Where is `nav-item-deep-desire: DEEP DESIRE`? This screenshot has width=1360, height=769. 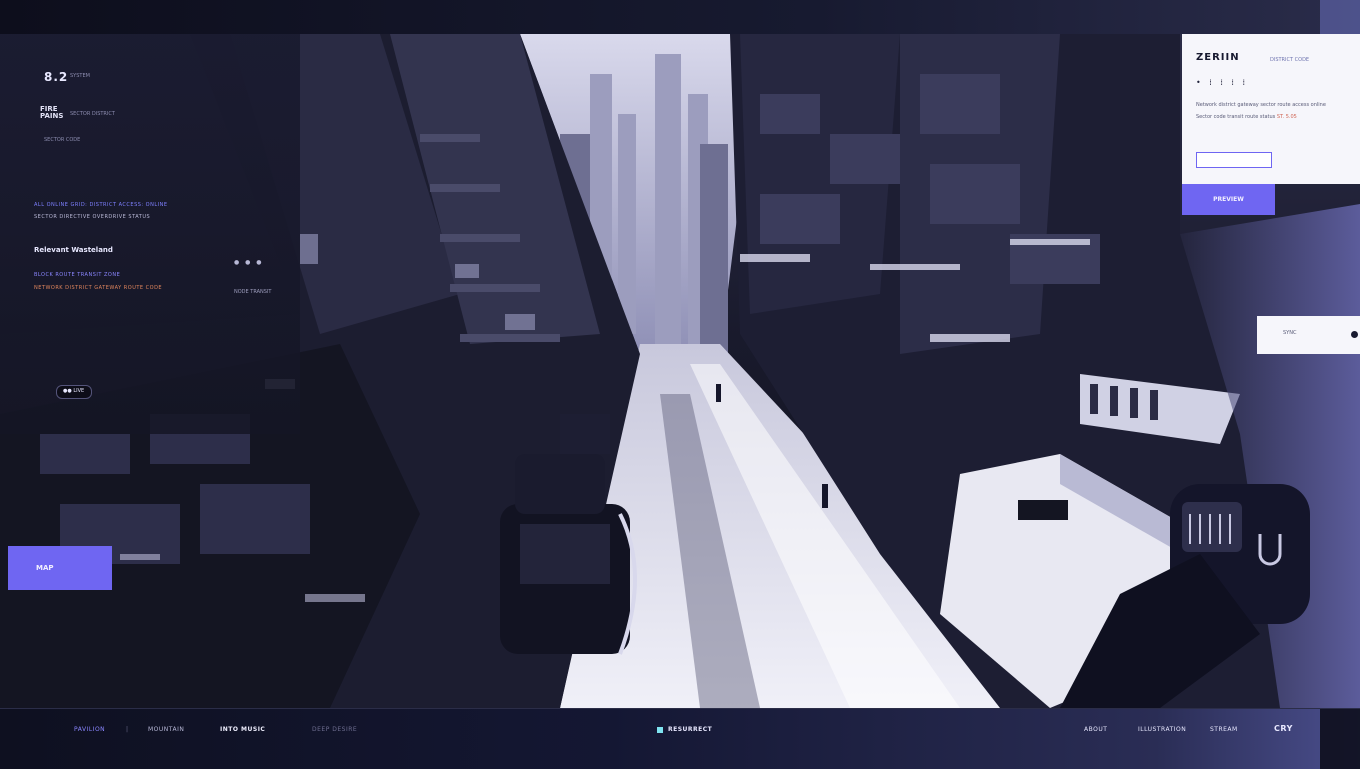 nav-item-deep-desire: DEEP DESIRE is located at coordinates (334, 729).